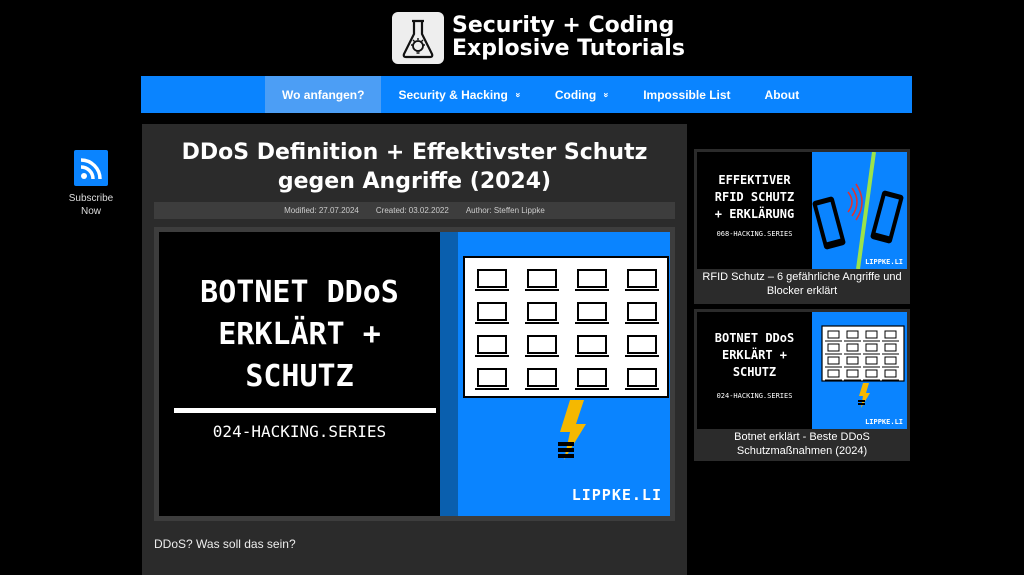  I want to click on hero-series: 024-HACKING.SERIES, so click(299, 431).